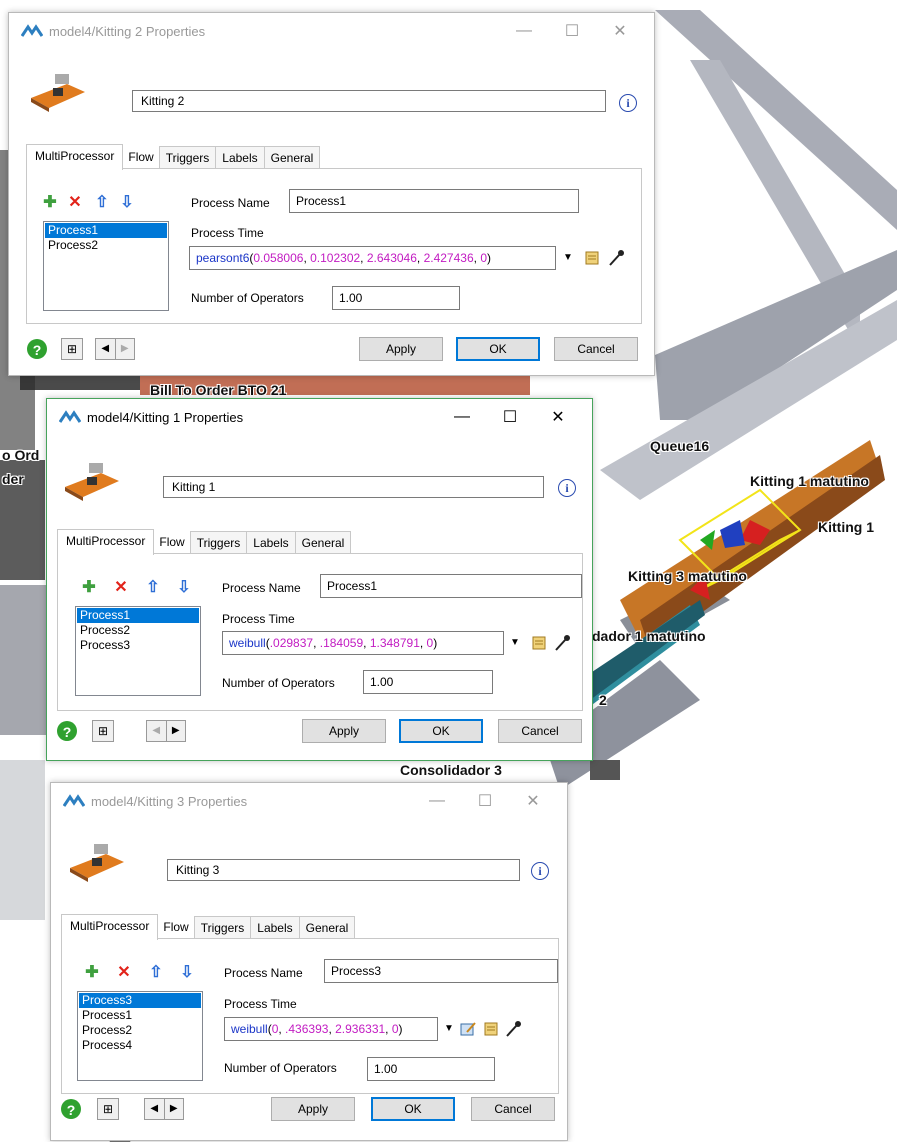 This screenshot has height=1142, width=897. Describe the element at coordinates (309, 801) in the screenshot. I see `titlebar: model4/Kitting 3 Properties — ☐ ✕` at that location.